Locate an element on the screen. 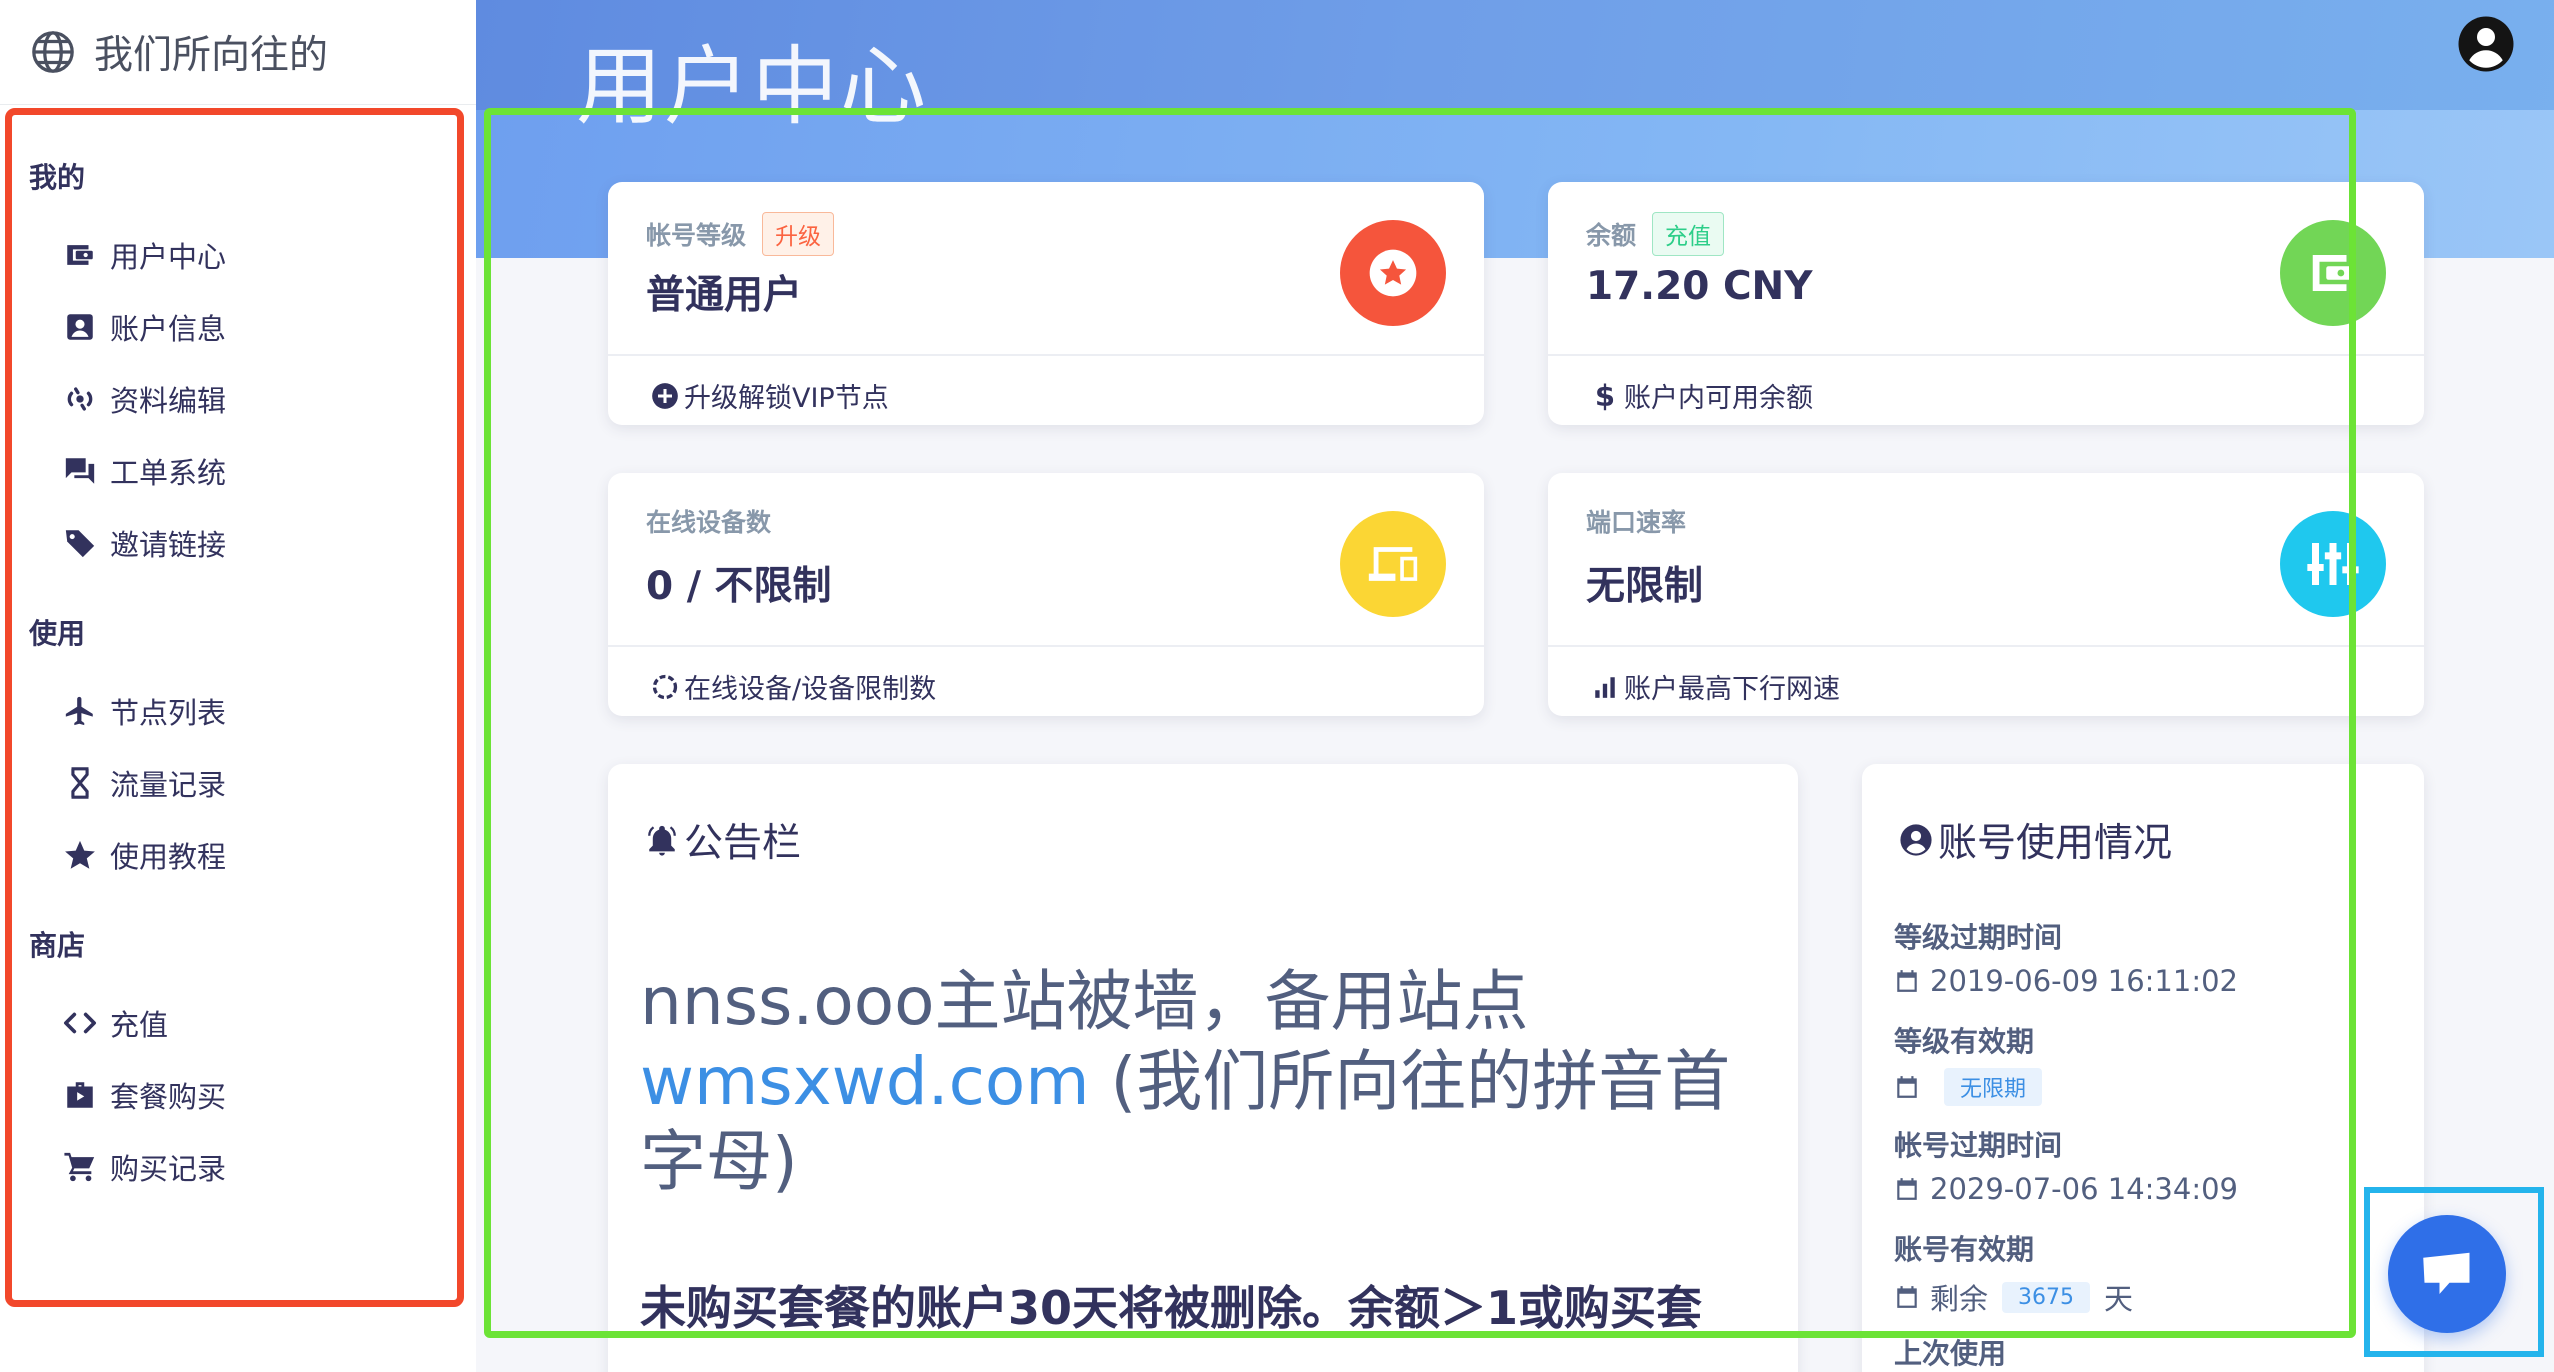 The width and height of the screenshot is (2554, 1372). level-value: 普通用户 is located at coordinates (724, 295).